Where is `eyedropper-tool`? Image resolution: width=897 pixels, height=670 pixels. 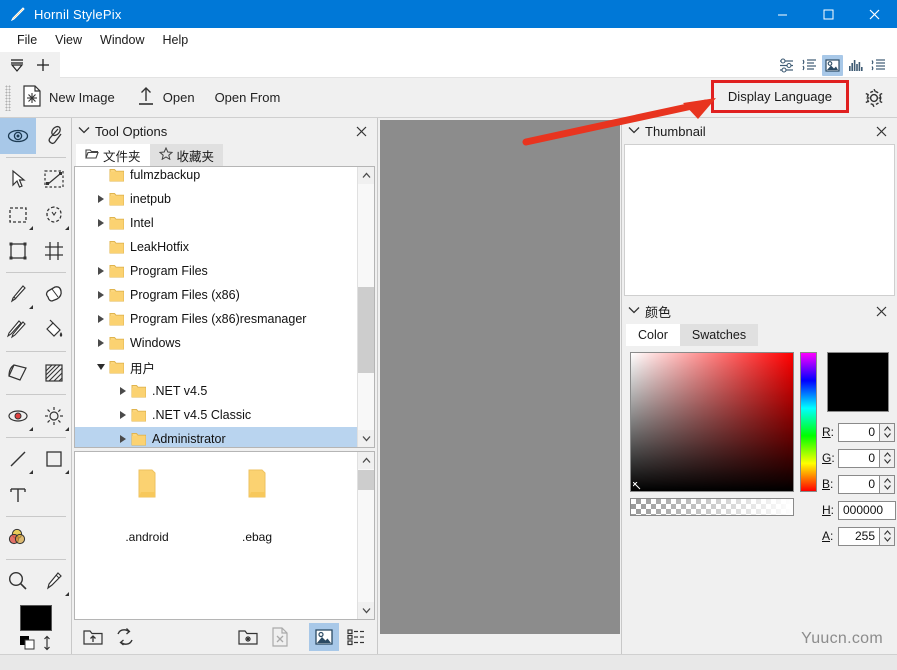
eyedropper-tool is located at coordinates (54, 581).